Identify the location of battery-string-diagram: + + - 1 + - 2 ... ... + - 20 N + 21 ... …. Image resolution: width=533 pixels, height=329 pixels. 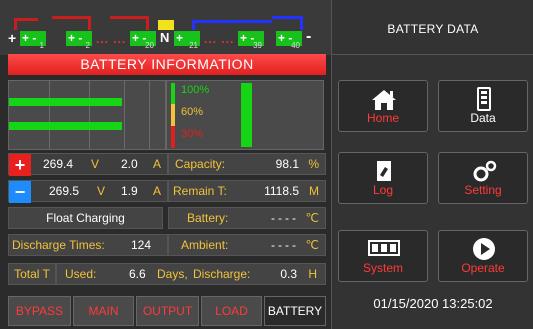
(165, 27).